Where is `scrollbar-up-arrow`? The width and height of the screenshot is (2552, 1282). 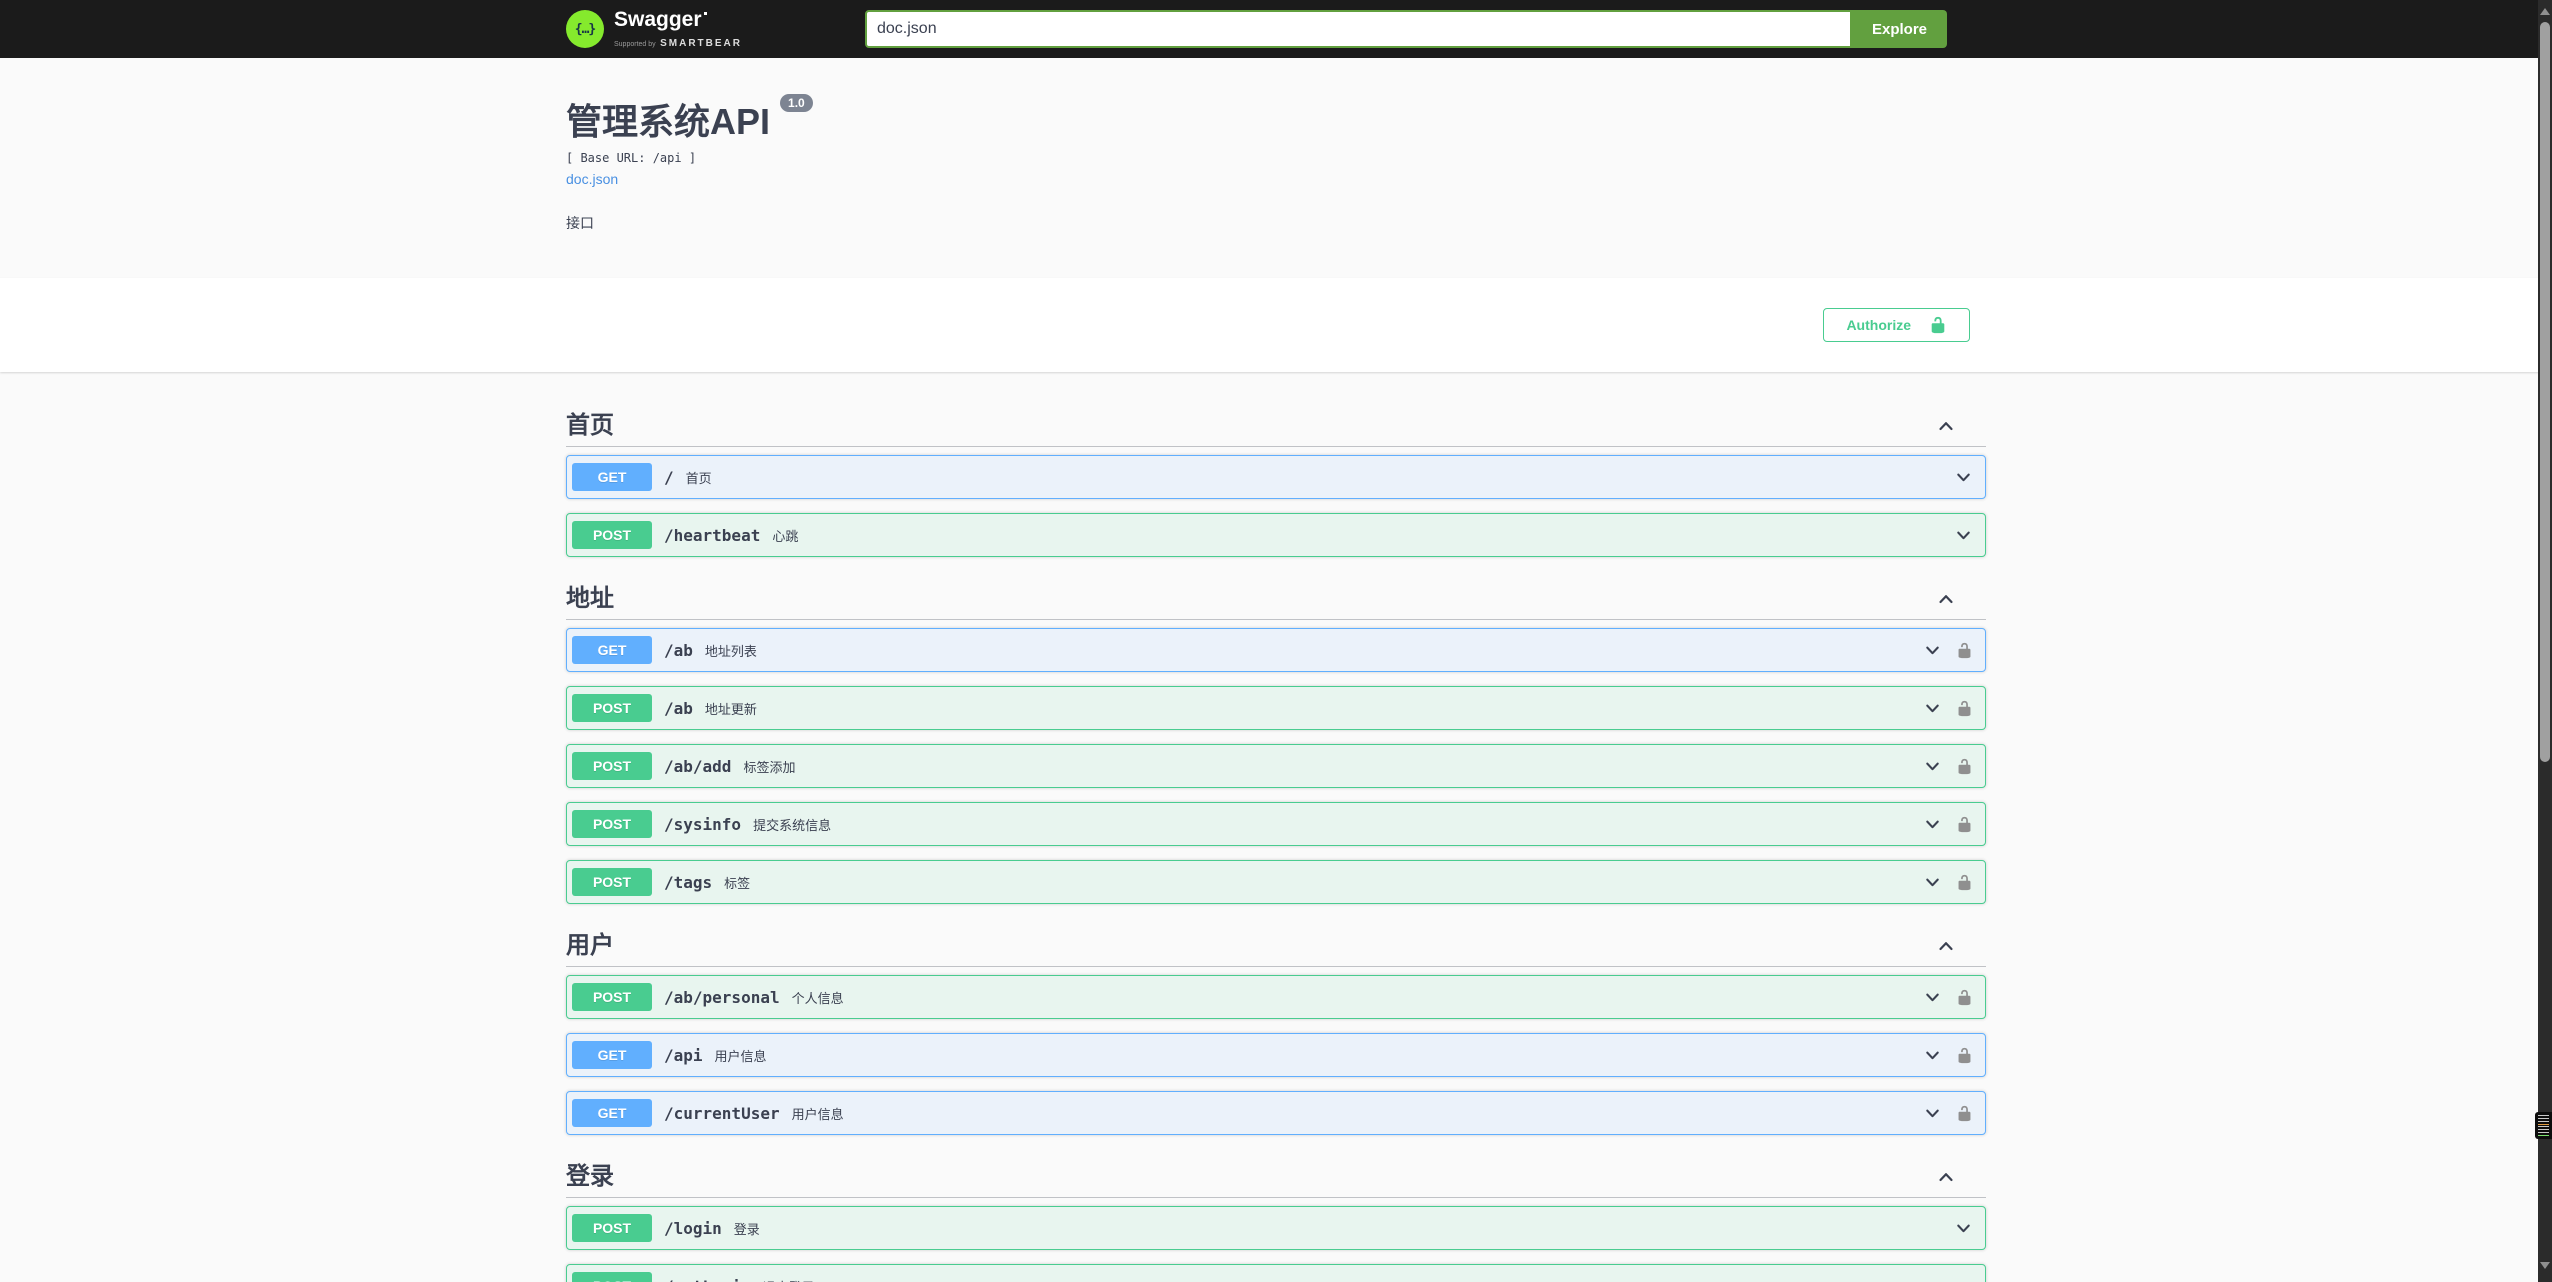
scrollbar-up-arrow is located at coordinates (2545, 11).